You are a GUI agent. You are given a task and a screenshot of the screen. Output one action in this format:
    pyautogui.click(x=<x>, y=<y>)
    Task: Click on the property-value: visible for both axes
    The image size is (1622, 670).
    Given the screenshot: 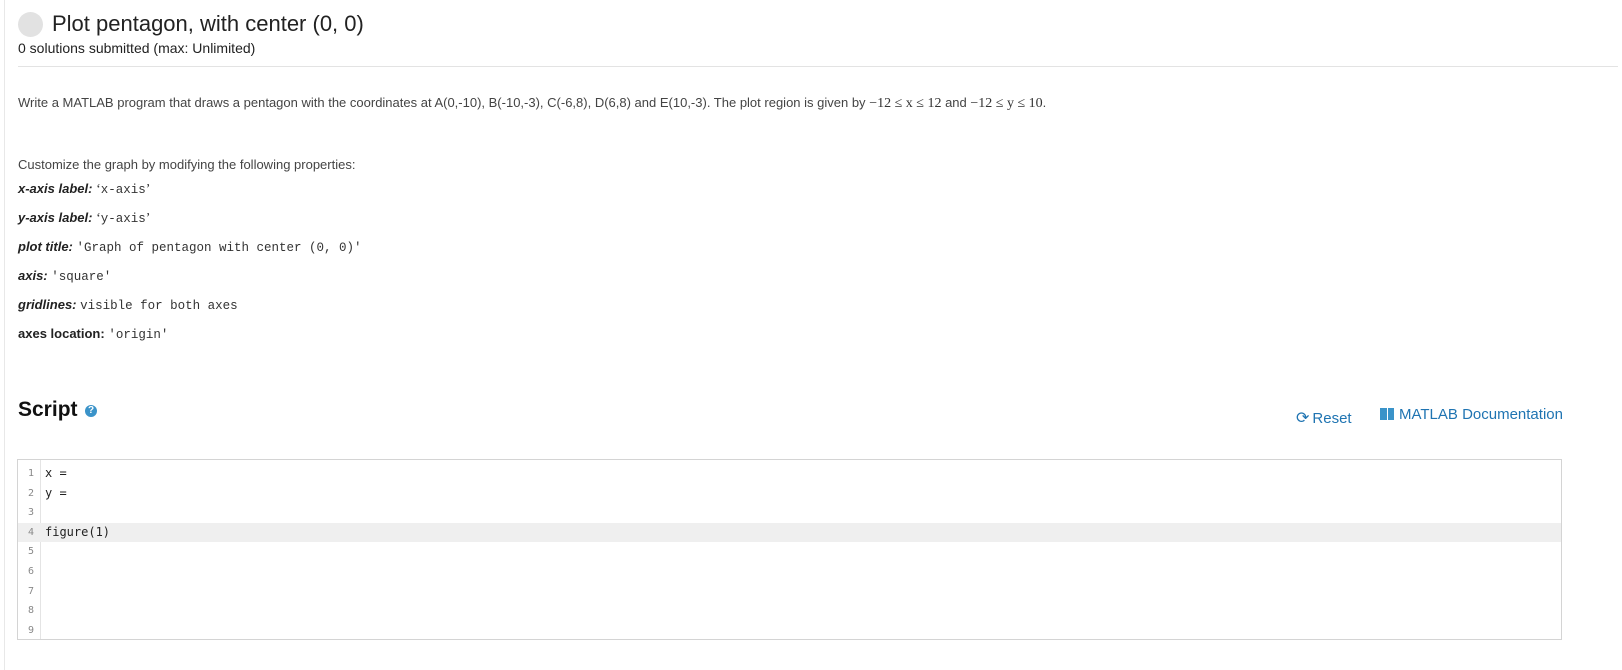 What is the action you would take?
    pyautogui.click(x=159, y=306)
    